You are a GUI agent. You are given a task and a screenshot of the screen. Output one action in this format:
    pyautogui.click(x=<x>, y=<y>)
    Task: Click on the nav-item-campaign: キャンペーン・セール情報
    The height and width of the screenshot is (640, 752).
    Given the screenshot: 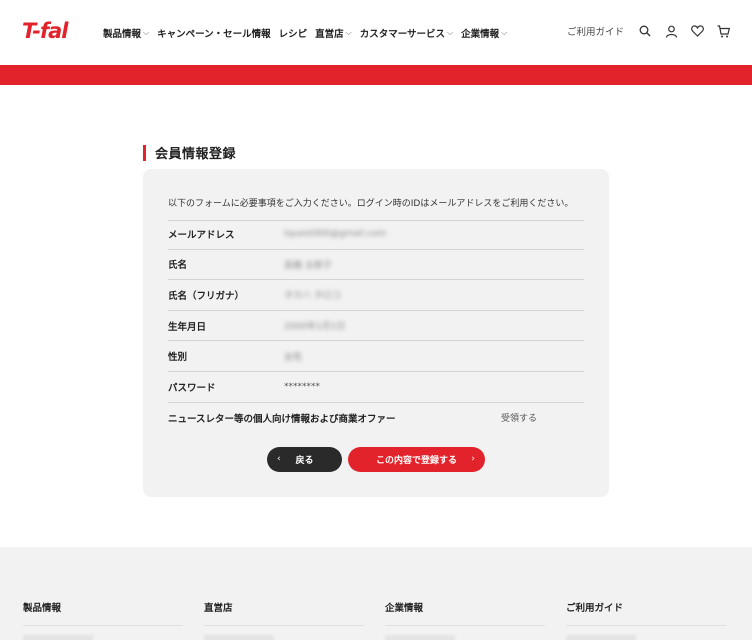 What is the action you would take?
    pyautogui.click(x=214, y=33)
    